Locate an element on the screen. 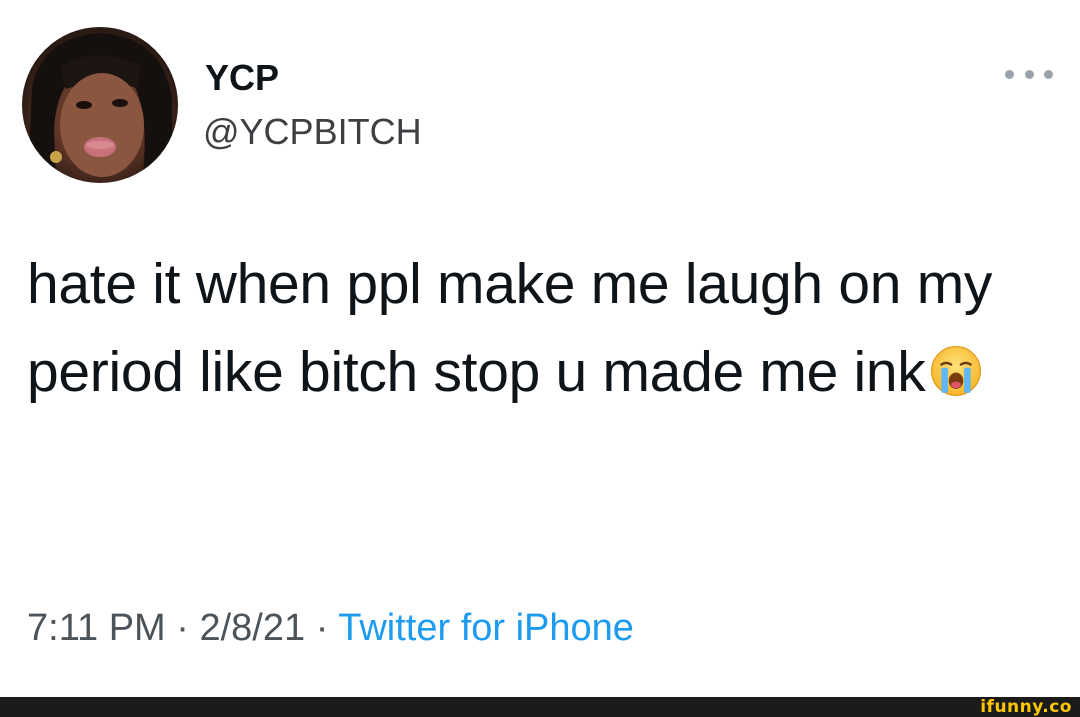 The width and height of the screenshot is (1080, 717). tweet-source-link: Twitter for iPhone is located at coordinates (486, 628).